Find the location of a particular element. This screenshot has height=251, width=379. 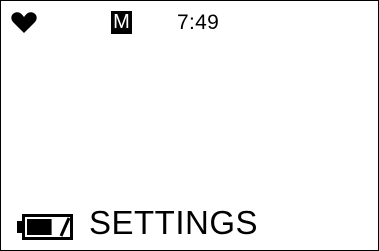

battery-icon is located at coordinates (45, 227).